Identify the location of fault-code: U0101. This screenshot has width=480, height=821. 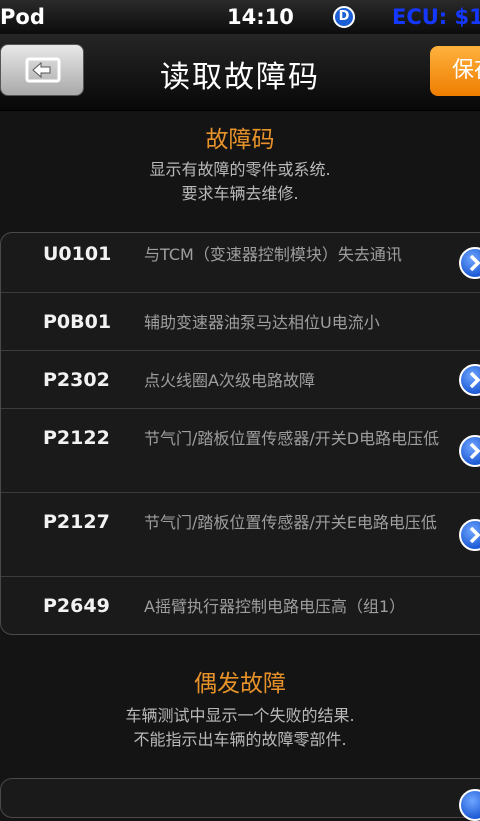
(77, 254).